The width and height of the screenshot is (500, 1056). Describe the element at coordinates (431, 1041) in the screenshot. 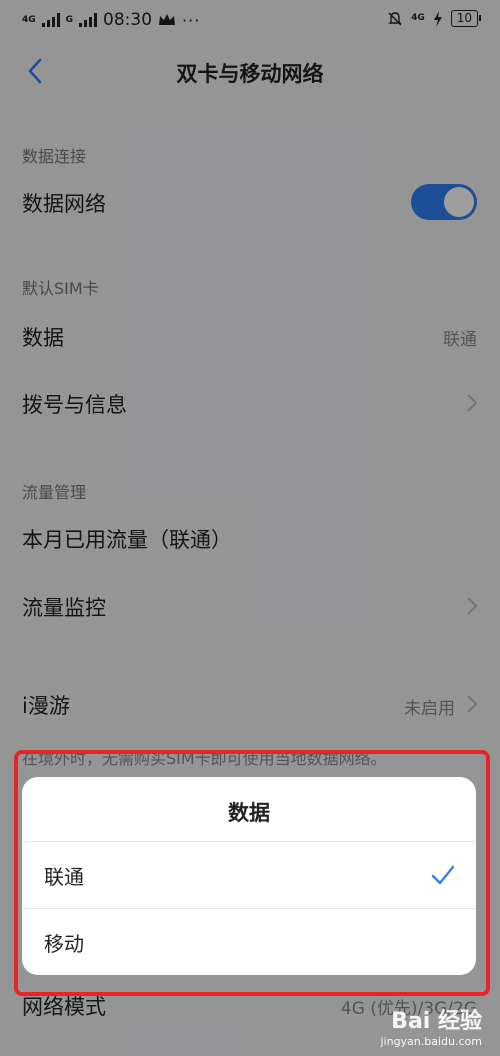

I see `watermark-sub: jingyan.baidu.com` at that location.